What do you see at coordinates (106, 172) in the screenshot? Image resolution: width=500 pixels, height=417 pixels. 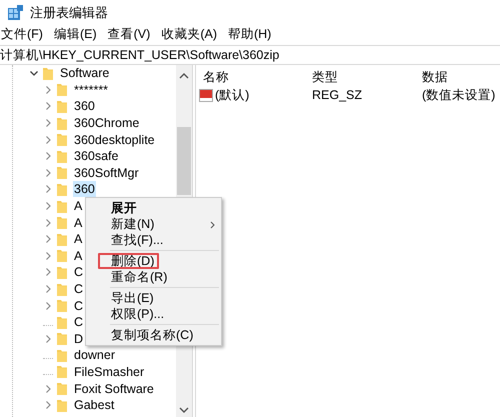 I see `tree-item: 360SoftMgr` at bounding box center [106, 172].